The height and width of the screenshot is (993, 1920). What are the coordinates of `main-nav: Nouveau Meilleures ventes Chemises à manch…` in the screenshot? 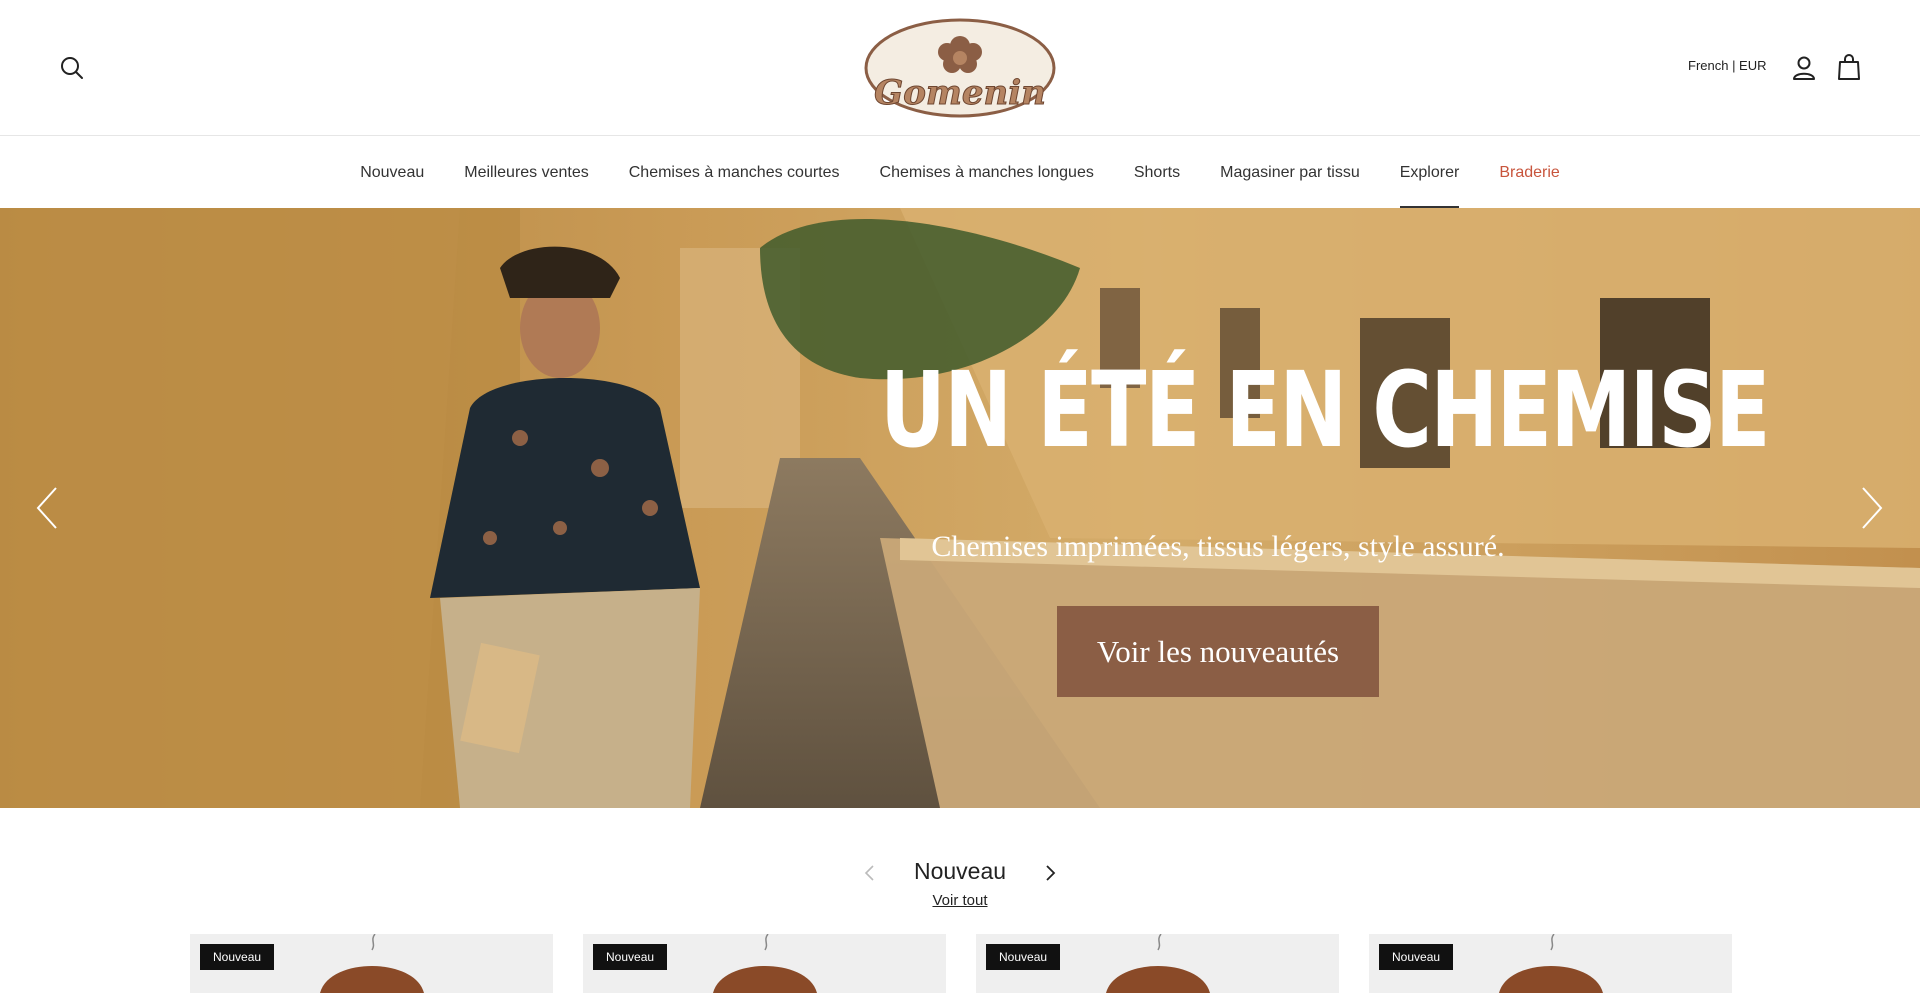 It's located at (960, 172).